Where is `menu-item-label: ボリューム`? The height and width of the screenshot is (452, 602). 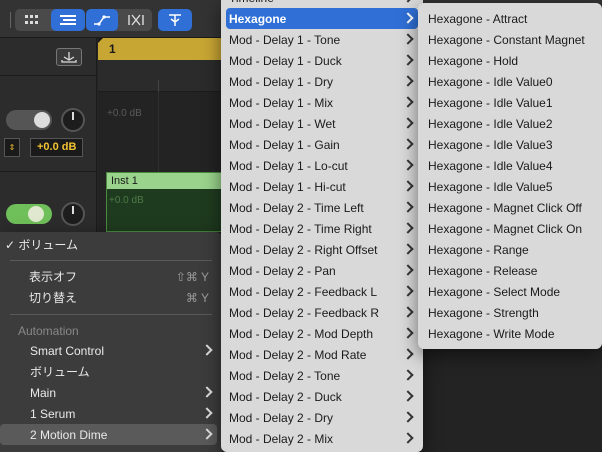
menu-item-label: ボリューム is located at coordinates (60, 372).